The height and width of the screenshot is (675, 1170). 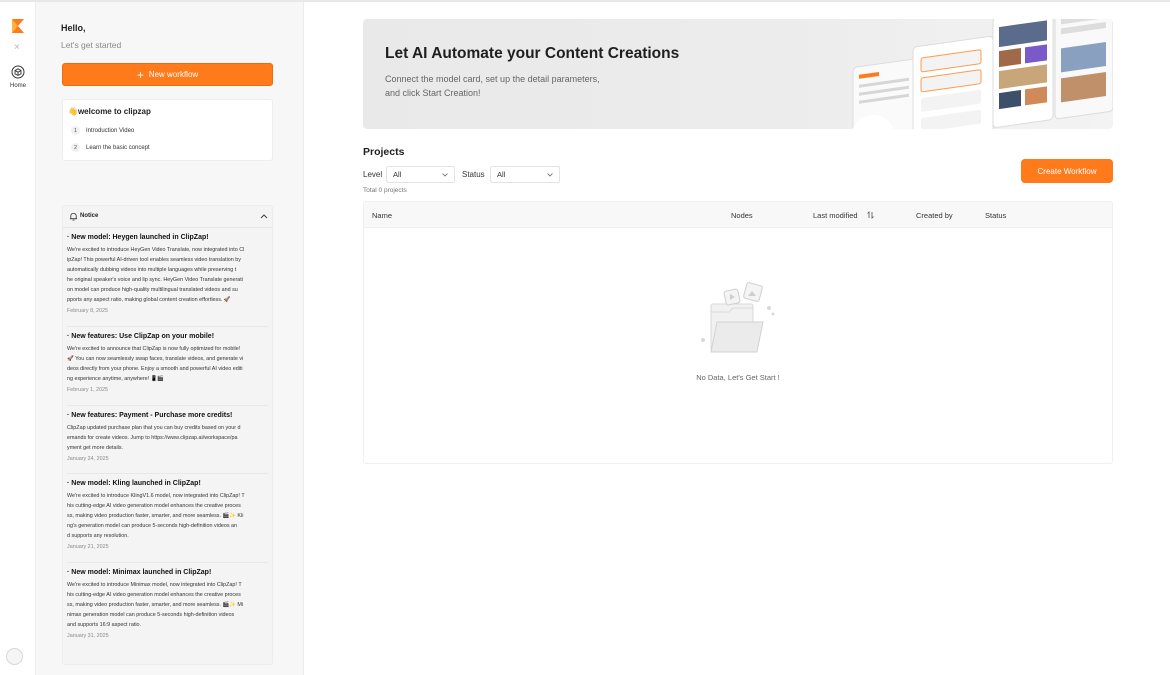 What do you see at coordinates (109, 111) in the screenshot?
I see `welcome-title: 👋welcome to clipzap` at bounding box center [109, 111].